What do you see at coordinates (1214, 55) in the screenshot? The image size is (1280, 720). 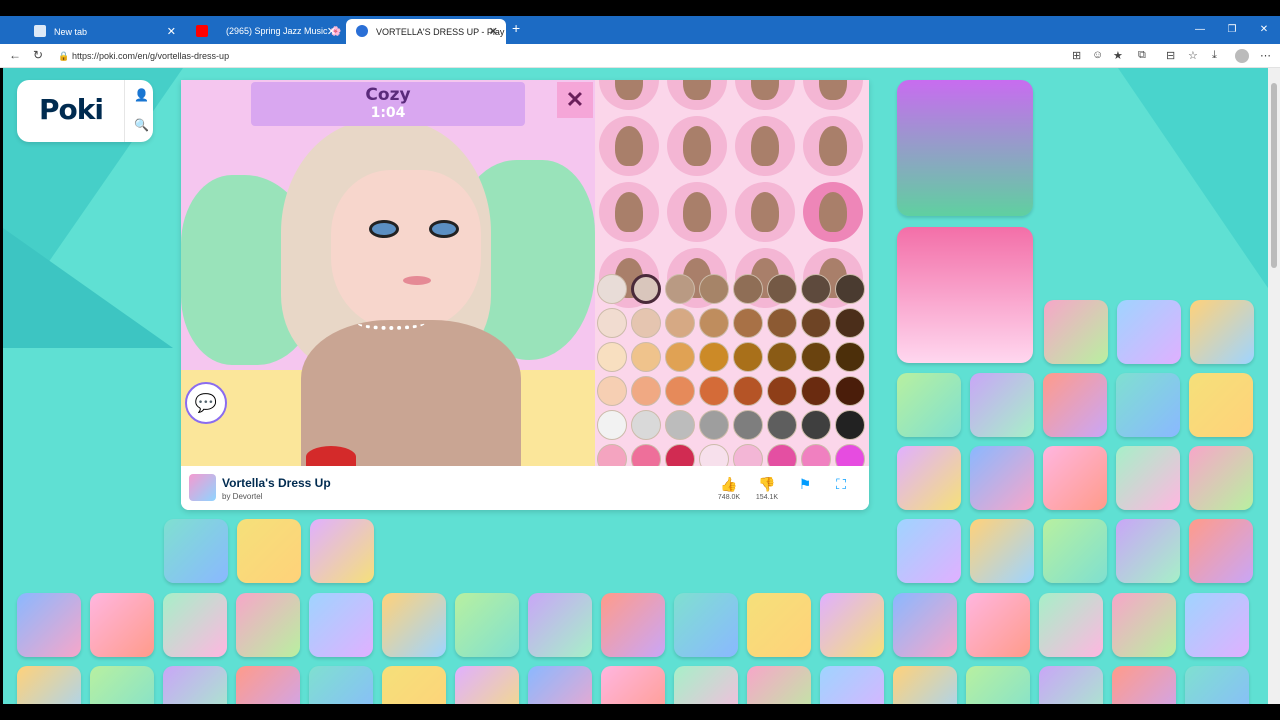 I see `downloads-icon: ⤓` at bounding box center [1214, 55].